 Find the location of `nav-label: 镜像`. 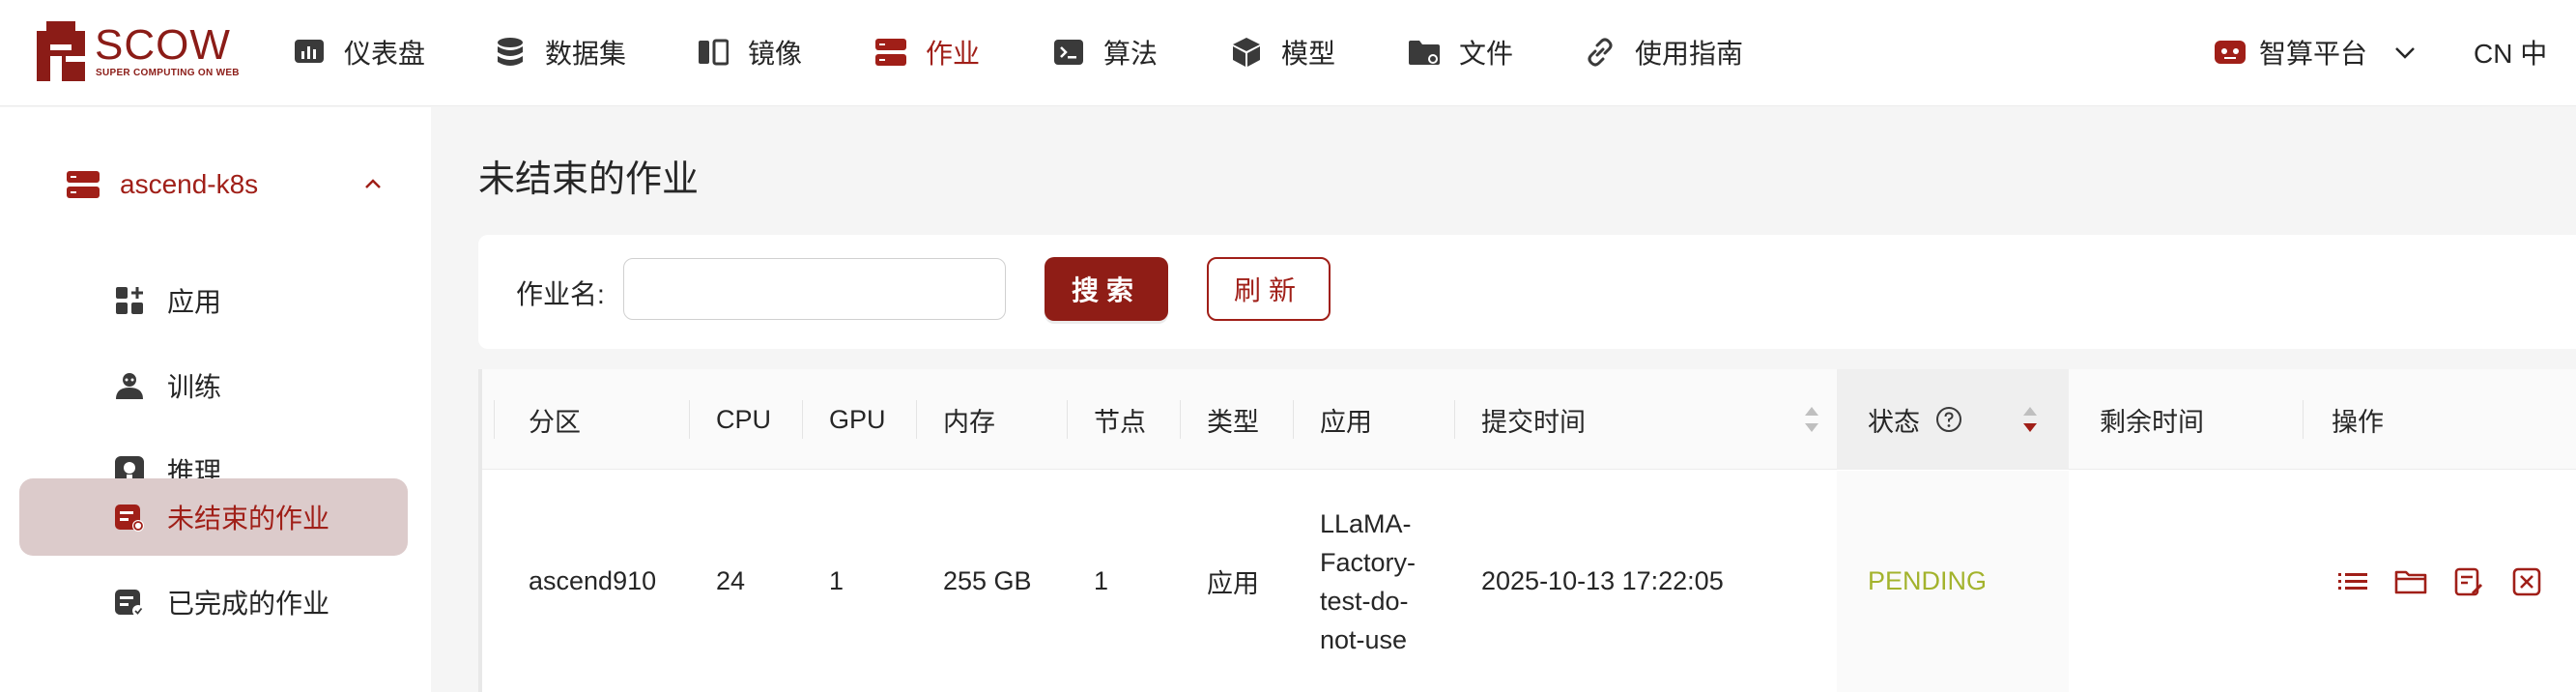

nav-label: 镜像 is located at coordinates (776, 54).